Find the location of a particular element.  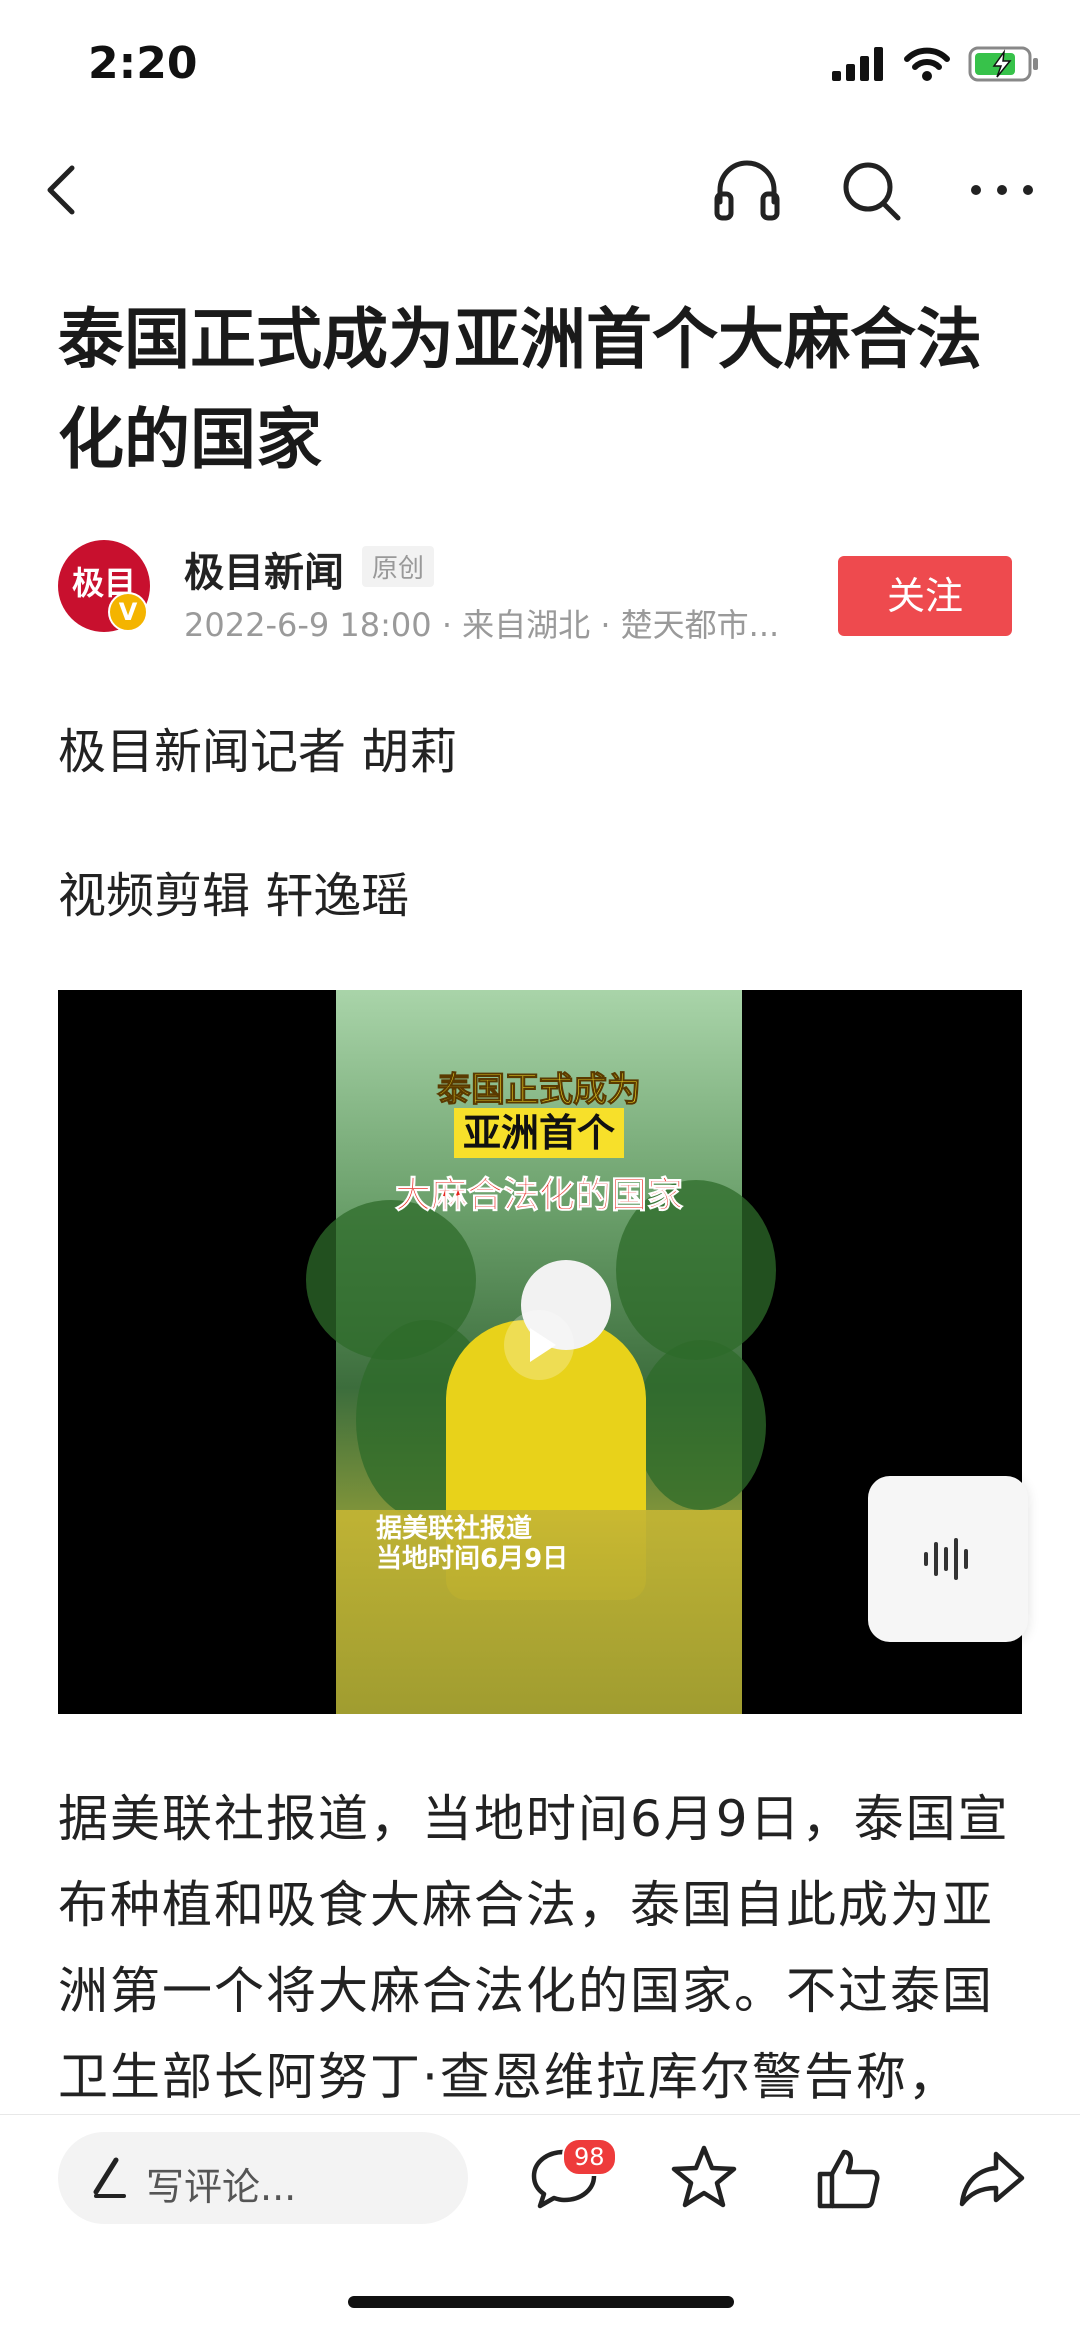

play-icon is located at coordinates (543, 1345).